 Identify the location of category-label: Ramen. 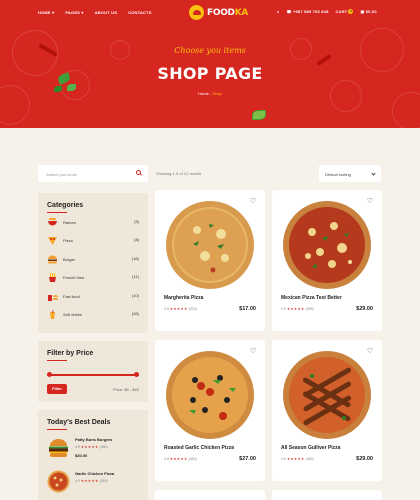
(69, 222).